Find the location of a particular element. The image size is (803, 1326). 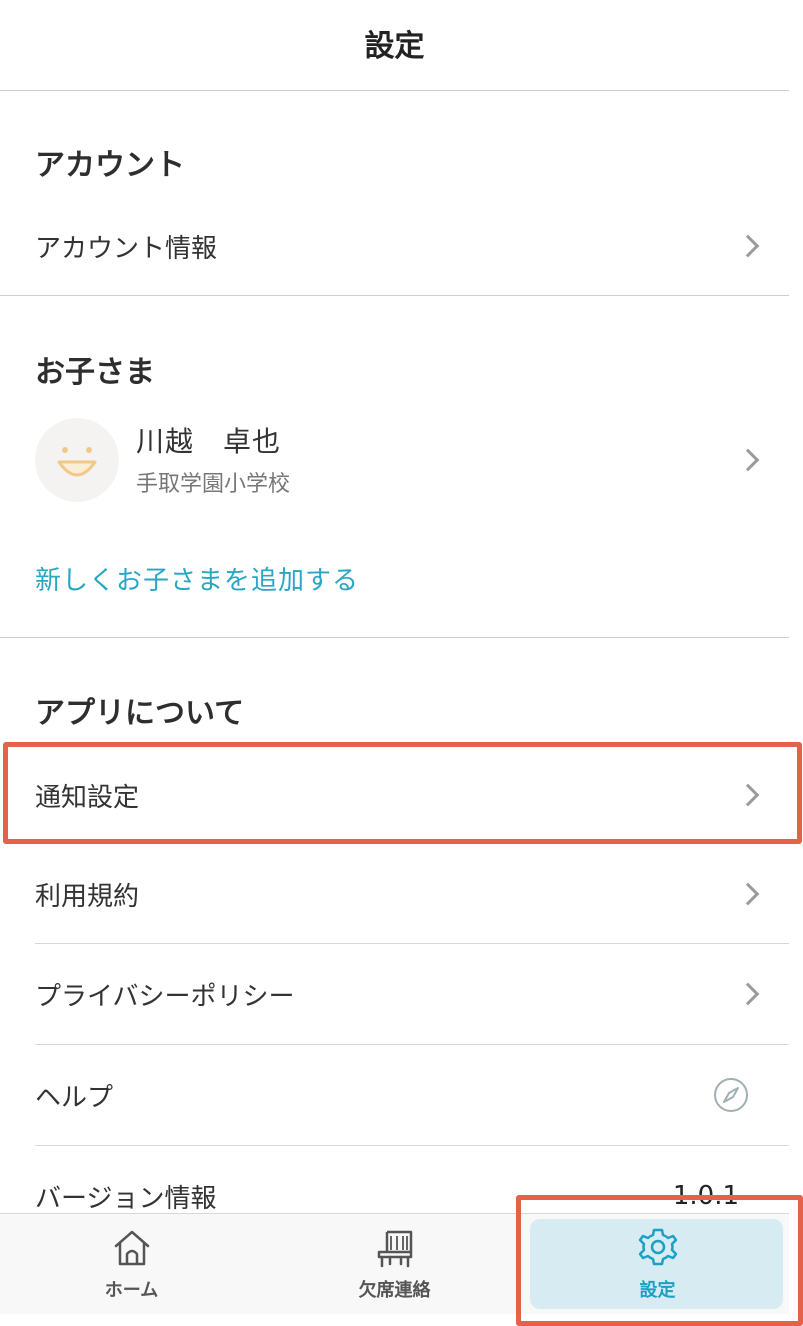

version-value: 1.0.1 is located at coordinates (705, 1196).